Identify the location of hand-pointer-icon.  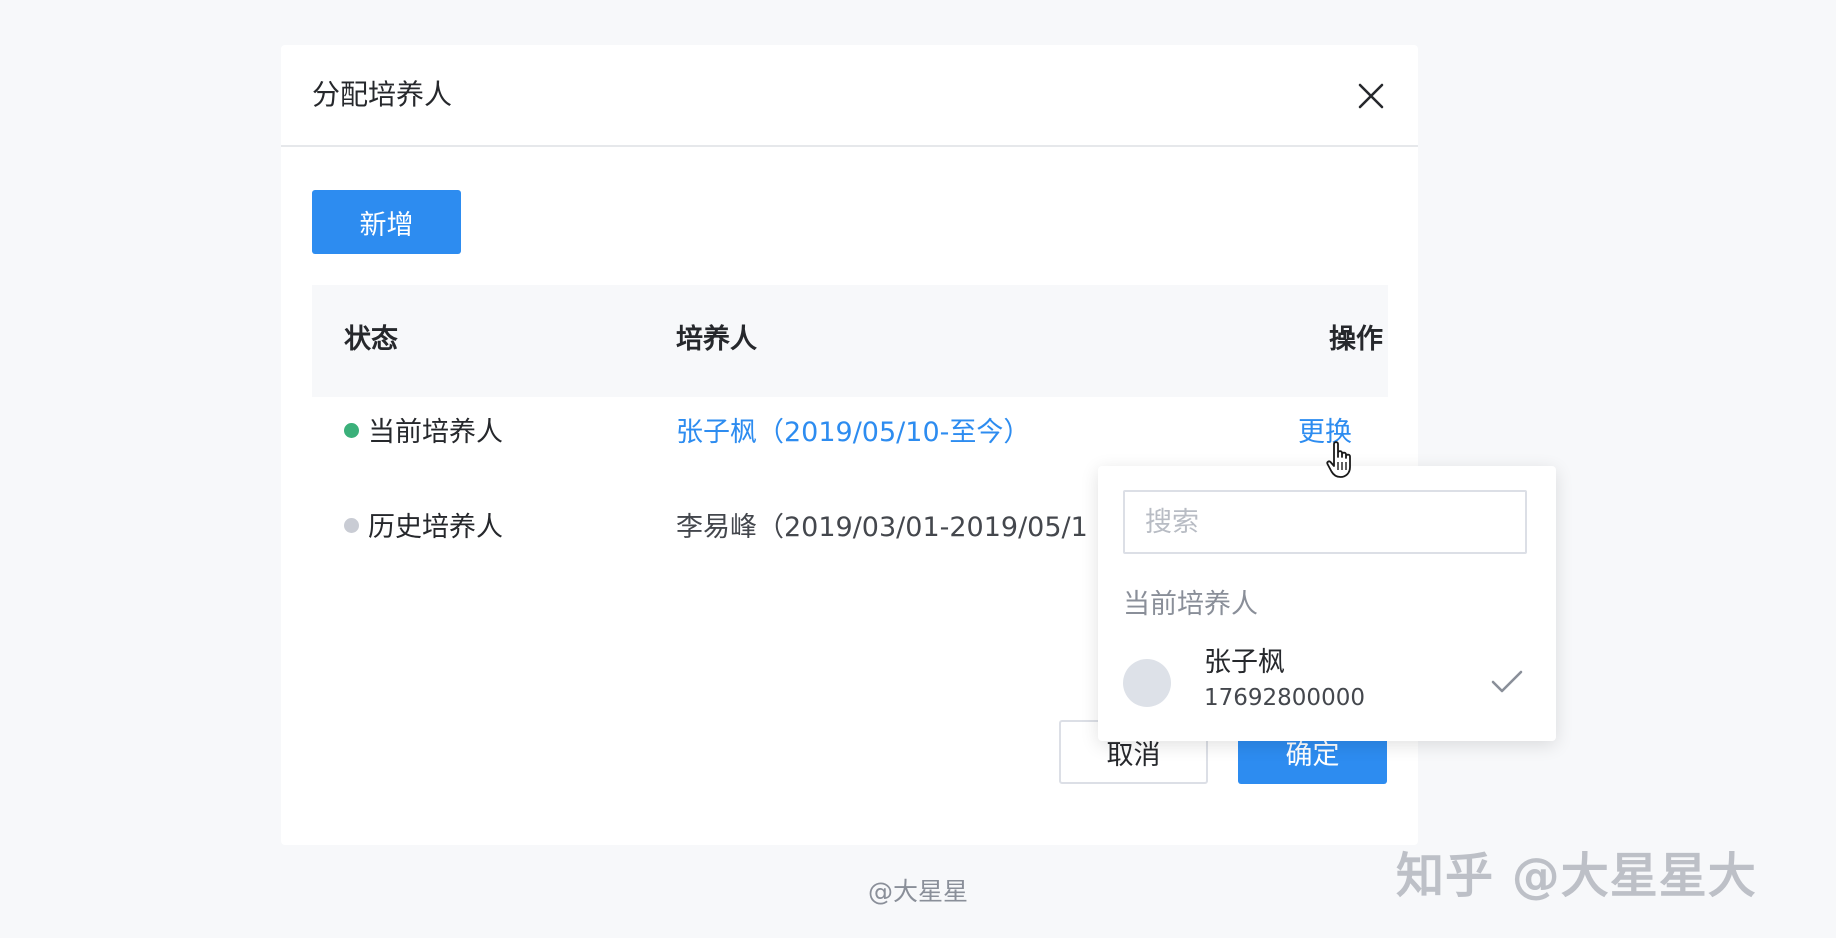
(1342, 460).